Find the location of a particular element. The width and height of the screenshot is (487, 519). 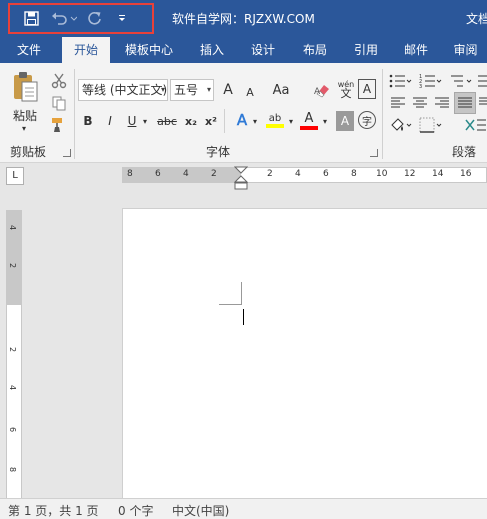

shrink-font-button: A is located at coordinates (250, 92).